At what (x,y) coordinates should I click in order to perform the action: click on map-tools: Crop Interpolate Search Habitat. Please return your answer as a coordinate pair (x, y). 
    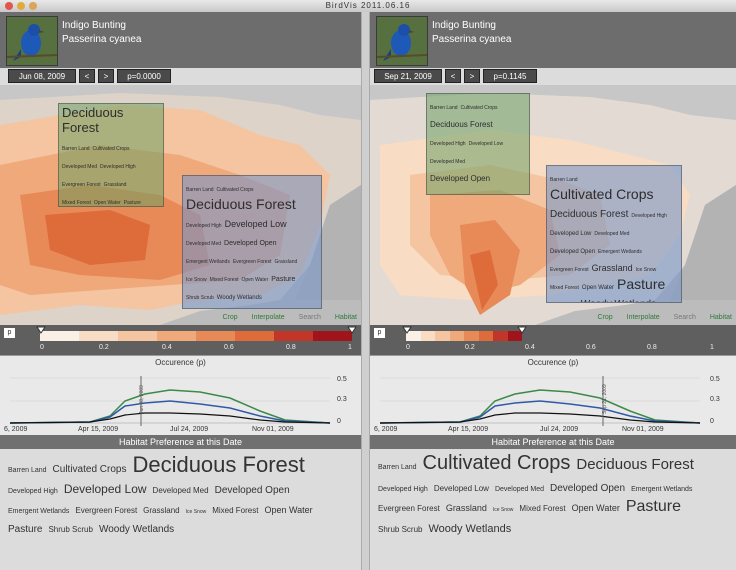
    Looking at the image, I should click on (283, 317).